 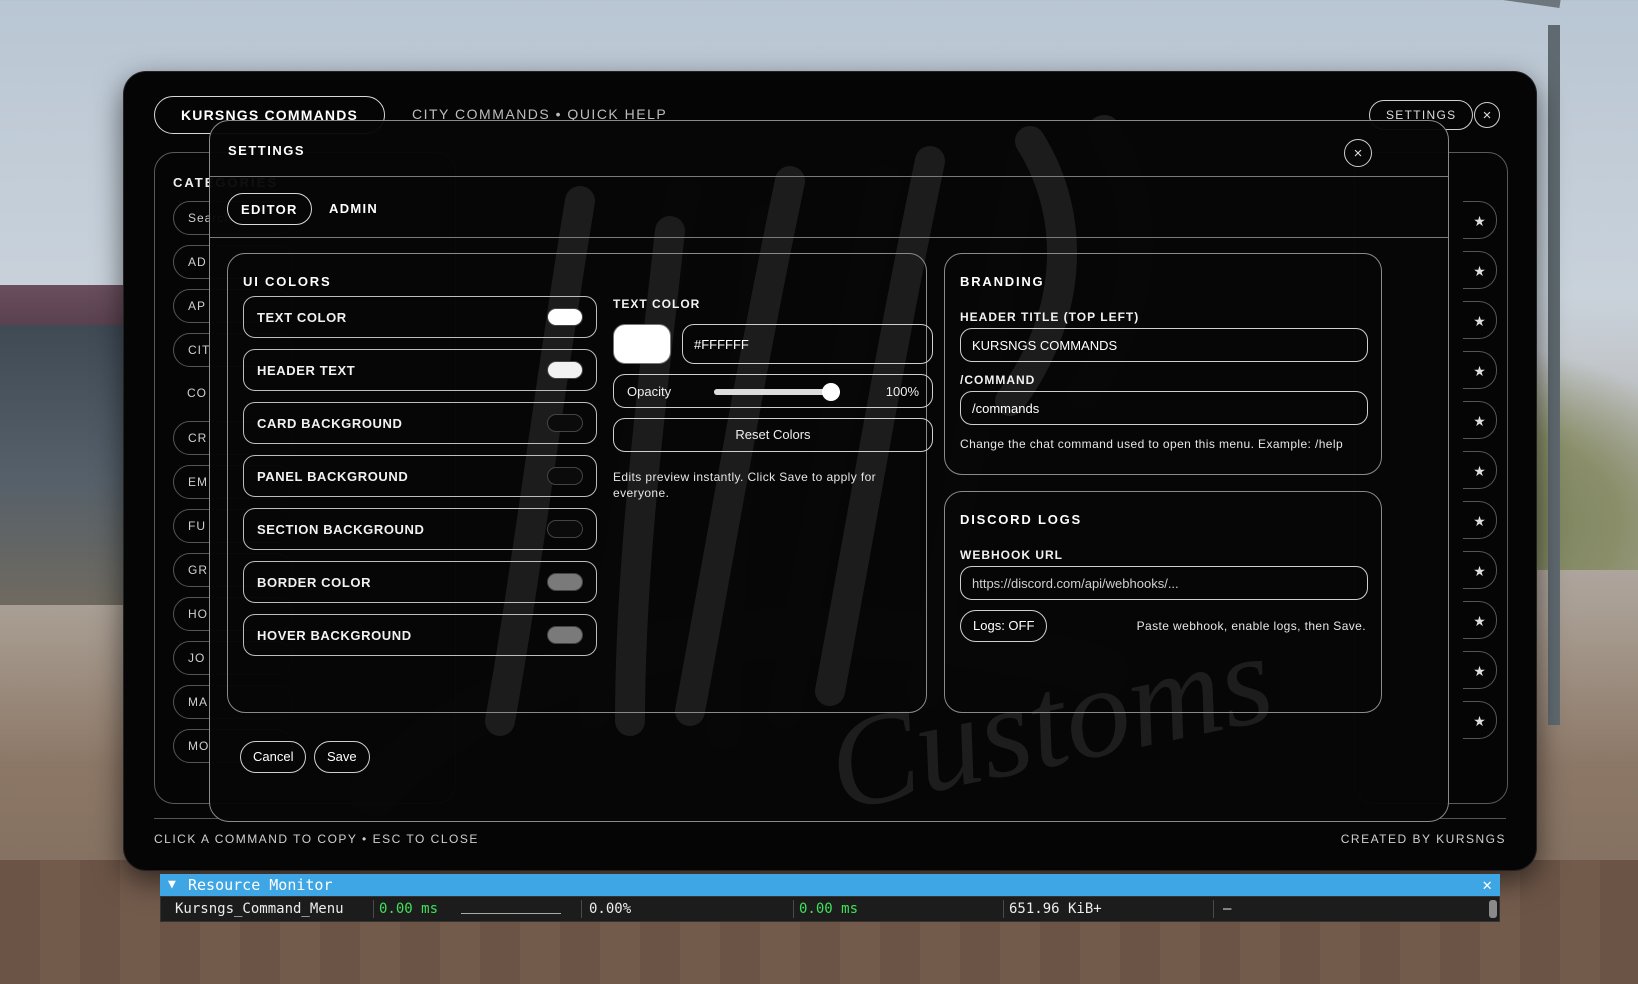 I want to click on cpu-graph-line, so click(x=511, y=913).